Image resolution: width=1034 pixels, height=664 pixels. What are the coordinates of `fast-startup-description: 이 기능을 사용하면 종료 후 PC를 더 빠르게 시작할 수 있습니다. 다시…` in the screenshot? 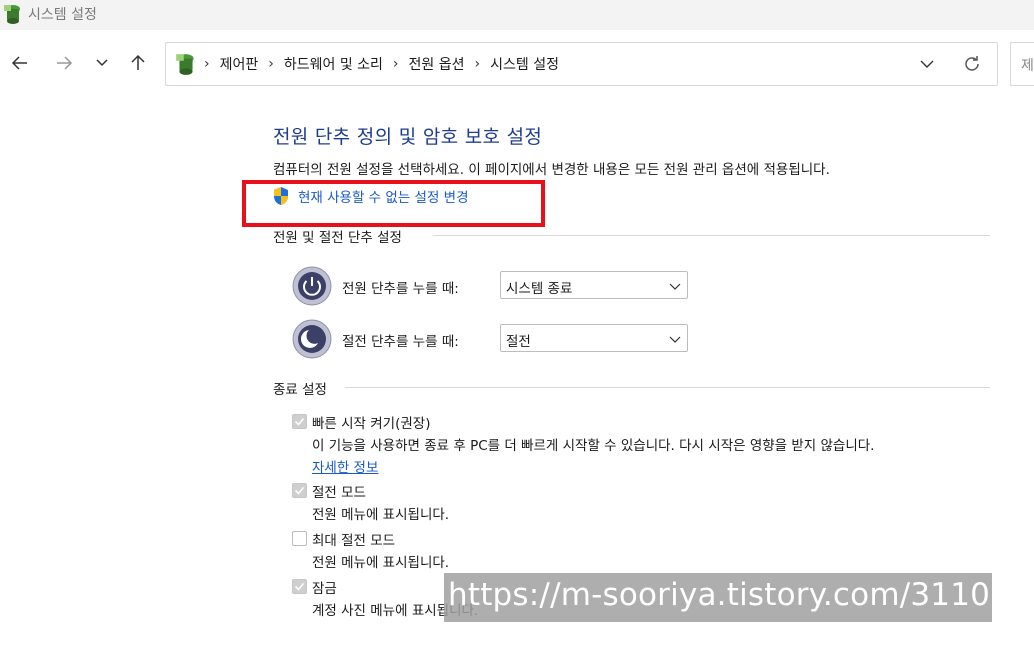 It's located at (593, 446).